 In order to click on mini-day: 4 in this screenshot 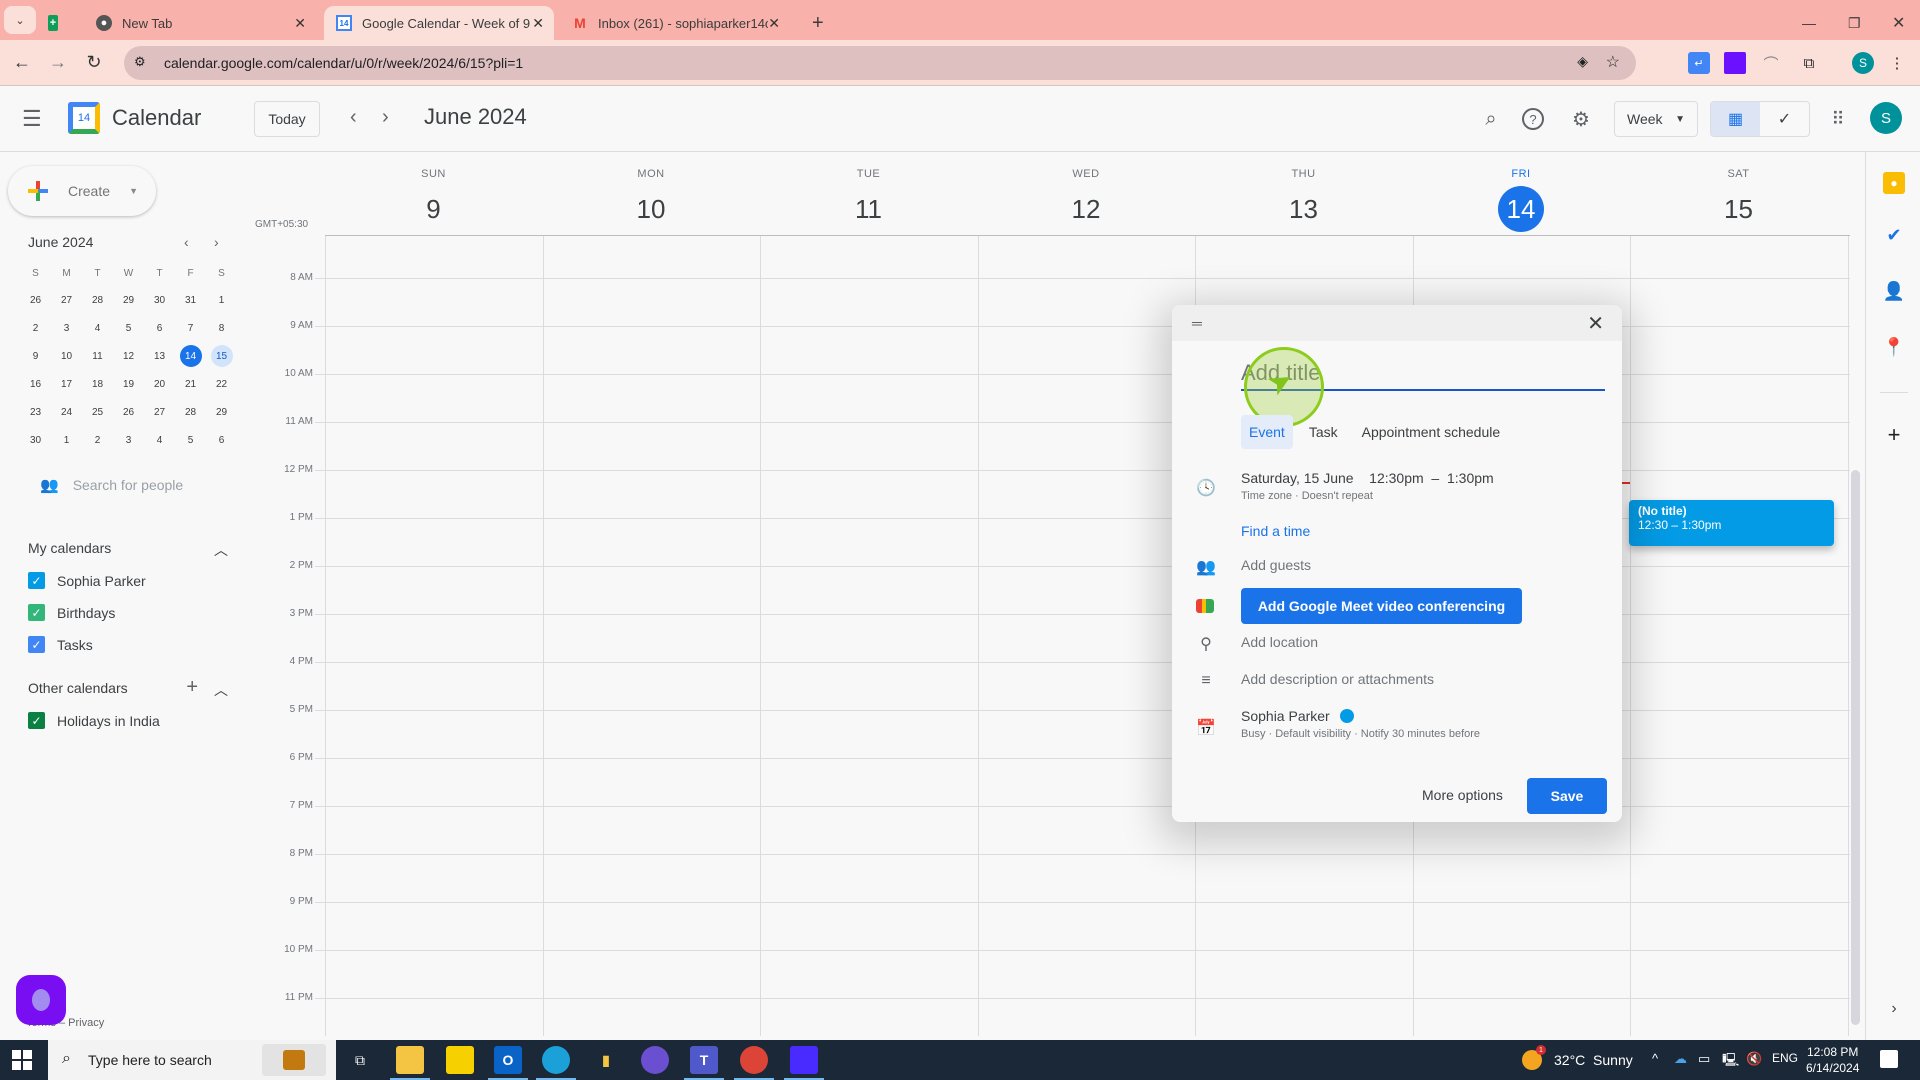, I will do `click(97, 328)`.